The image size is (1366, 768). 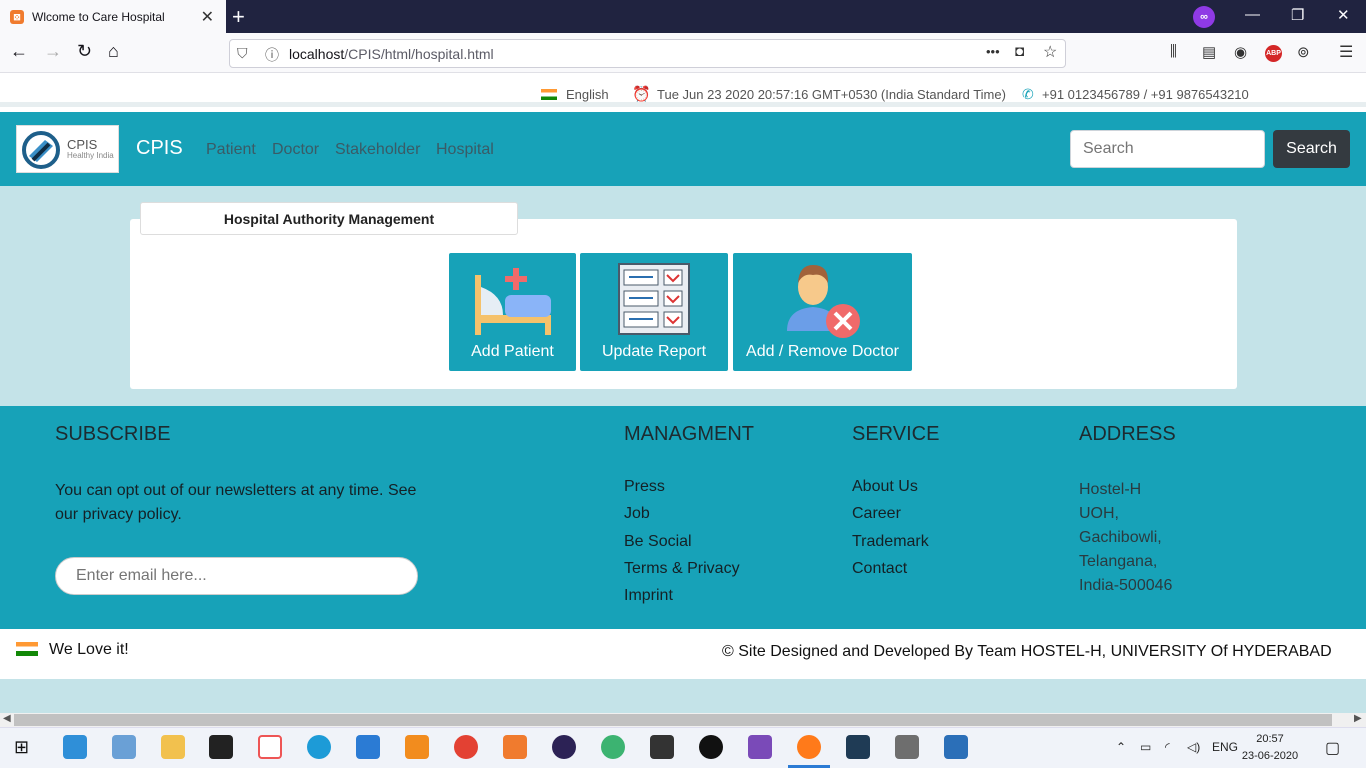 What do you see at coordinates (683, 696) in the screenshot?
I see `page-bottom-area` at bounding box center [683, 696].